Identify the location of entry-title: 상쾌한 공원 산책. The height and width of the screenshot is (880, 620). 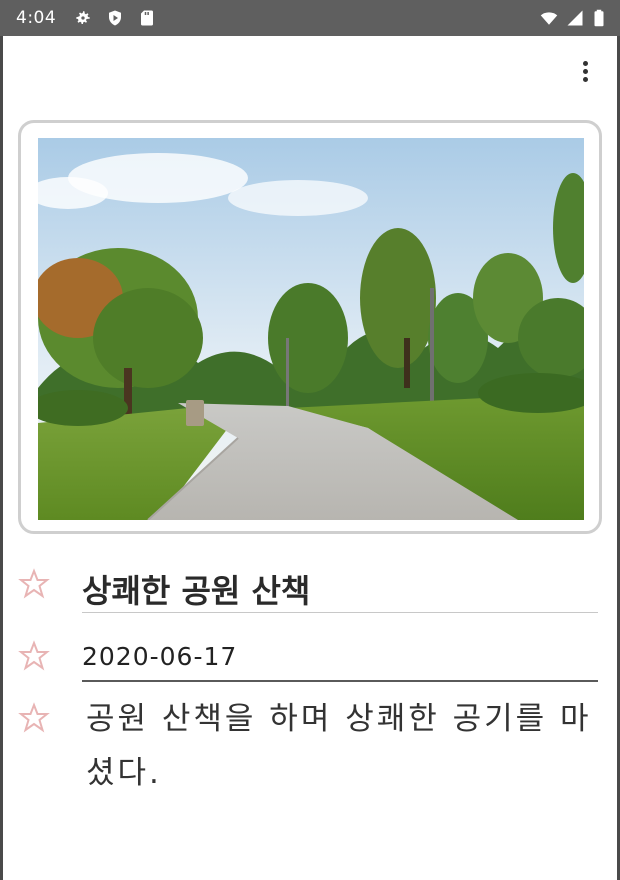
(196, 589).